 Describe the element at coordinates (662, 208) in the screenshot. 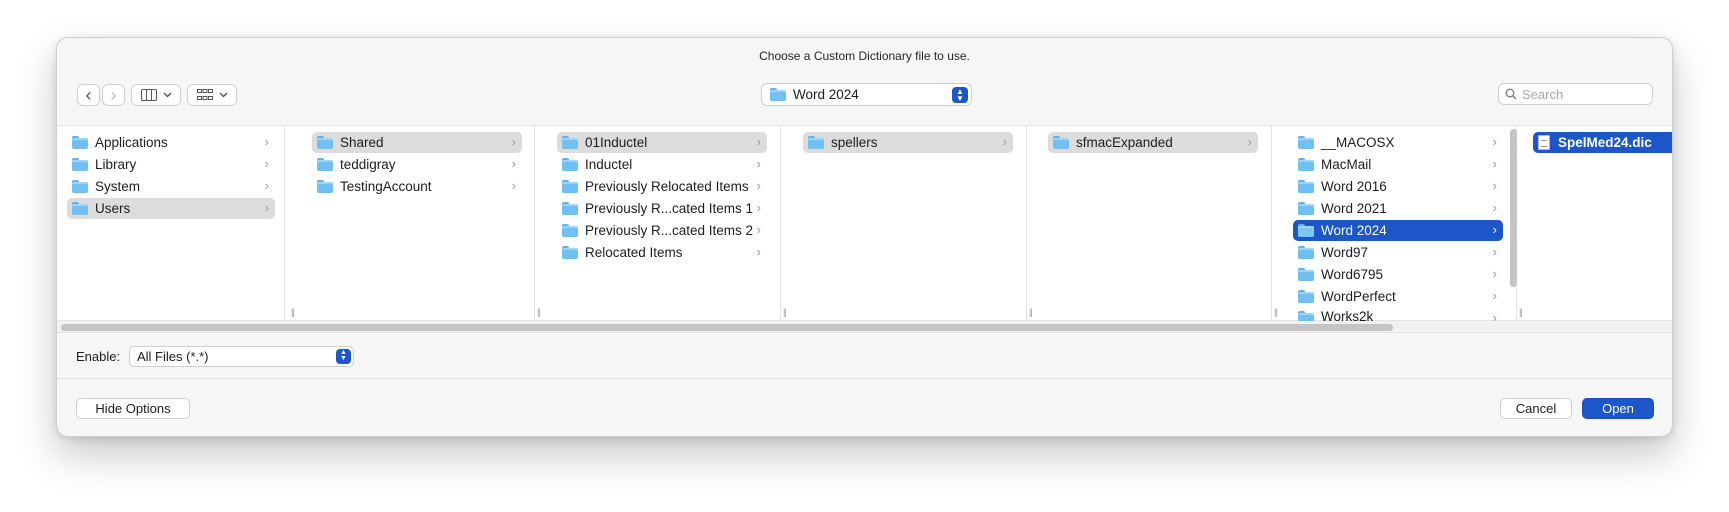

I see `list-item: Previously R...cated Items 1 ›` at that location.